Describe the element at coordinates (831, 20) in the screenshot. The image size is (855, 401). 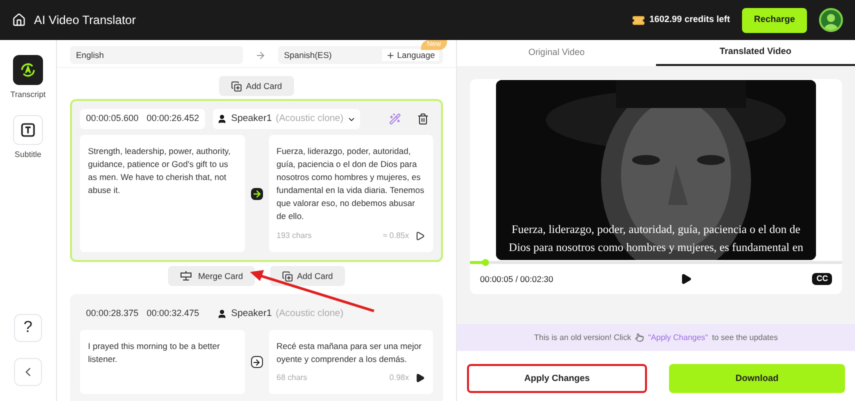
I see `avatar-icon` at that location.